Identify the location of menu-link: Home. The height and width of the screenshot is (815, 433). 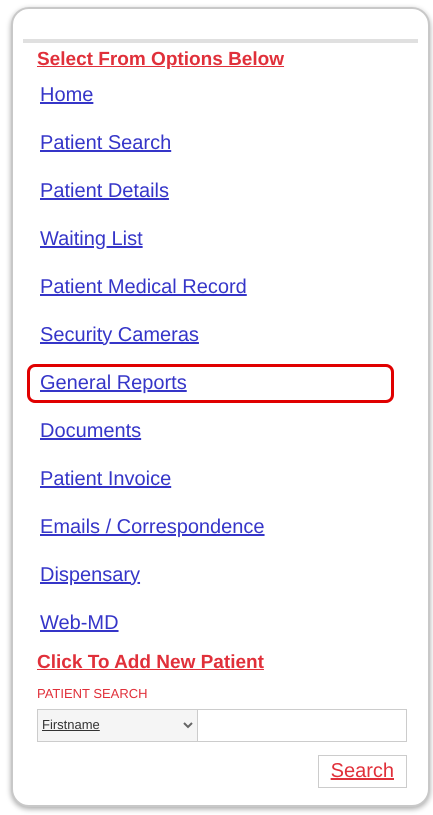
(210, 95).